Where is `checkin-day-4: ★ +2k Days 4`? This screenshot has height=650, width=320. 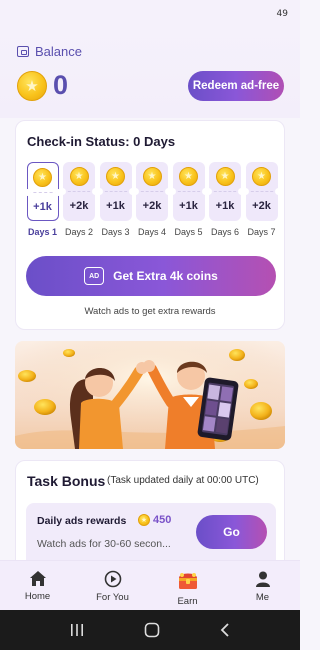 checkin-day-4: ★ +2k Days 4 is located at coordinates (152, 199).